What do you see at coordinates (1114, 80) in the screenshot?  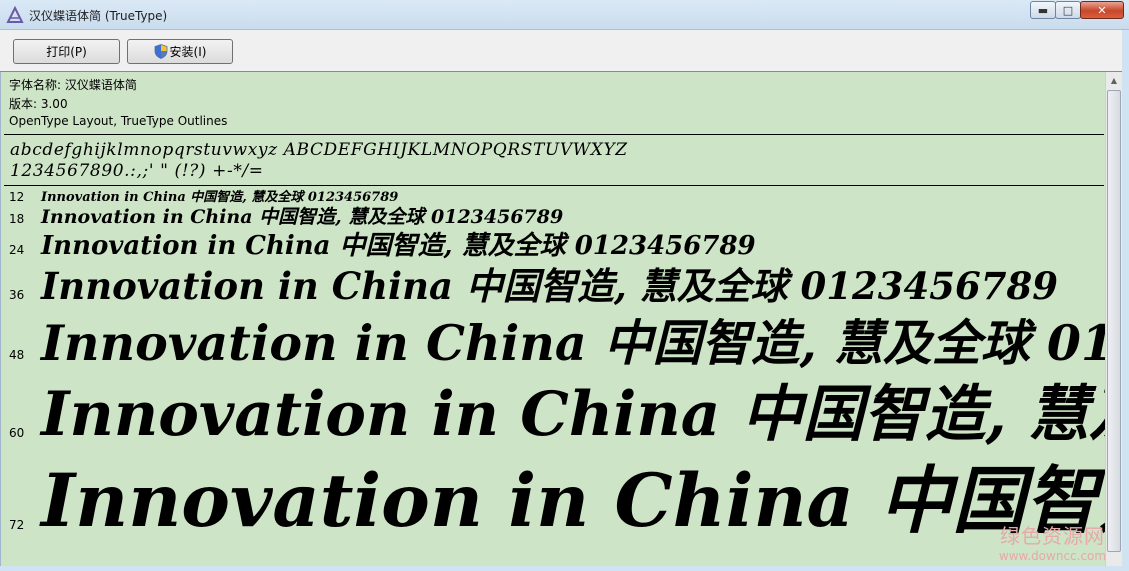 I see `scroll-up-arrow-icon: ▲` at bounding box center [1114, 80].